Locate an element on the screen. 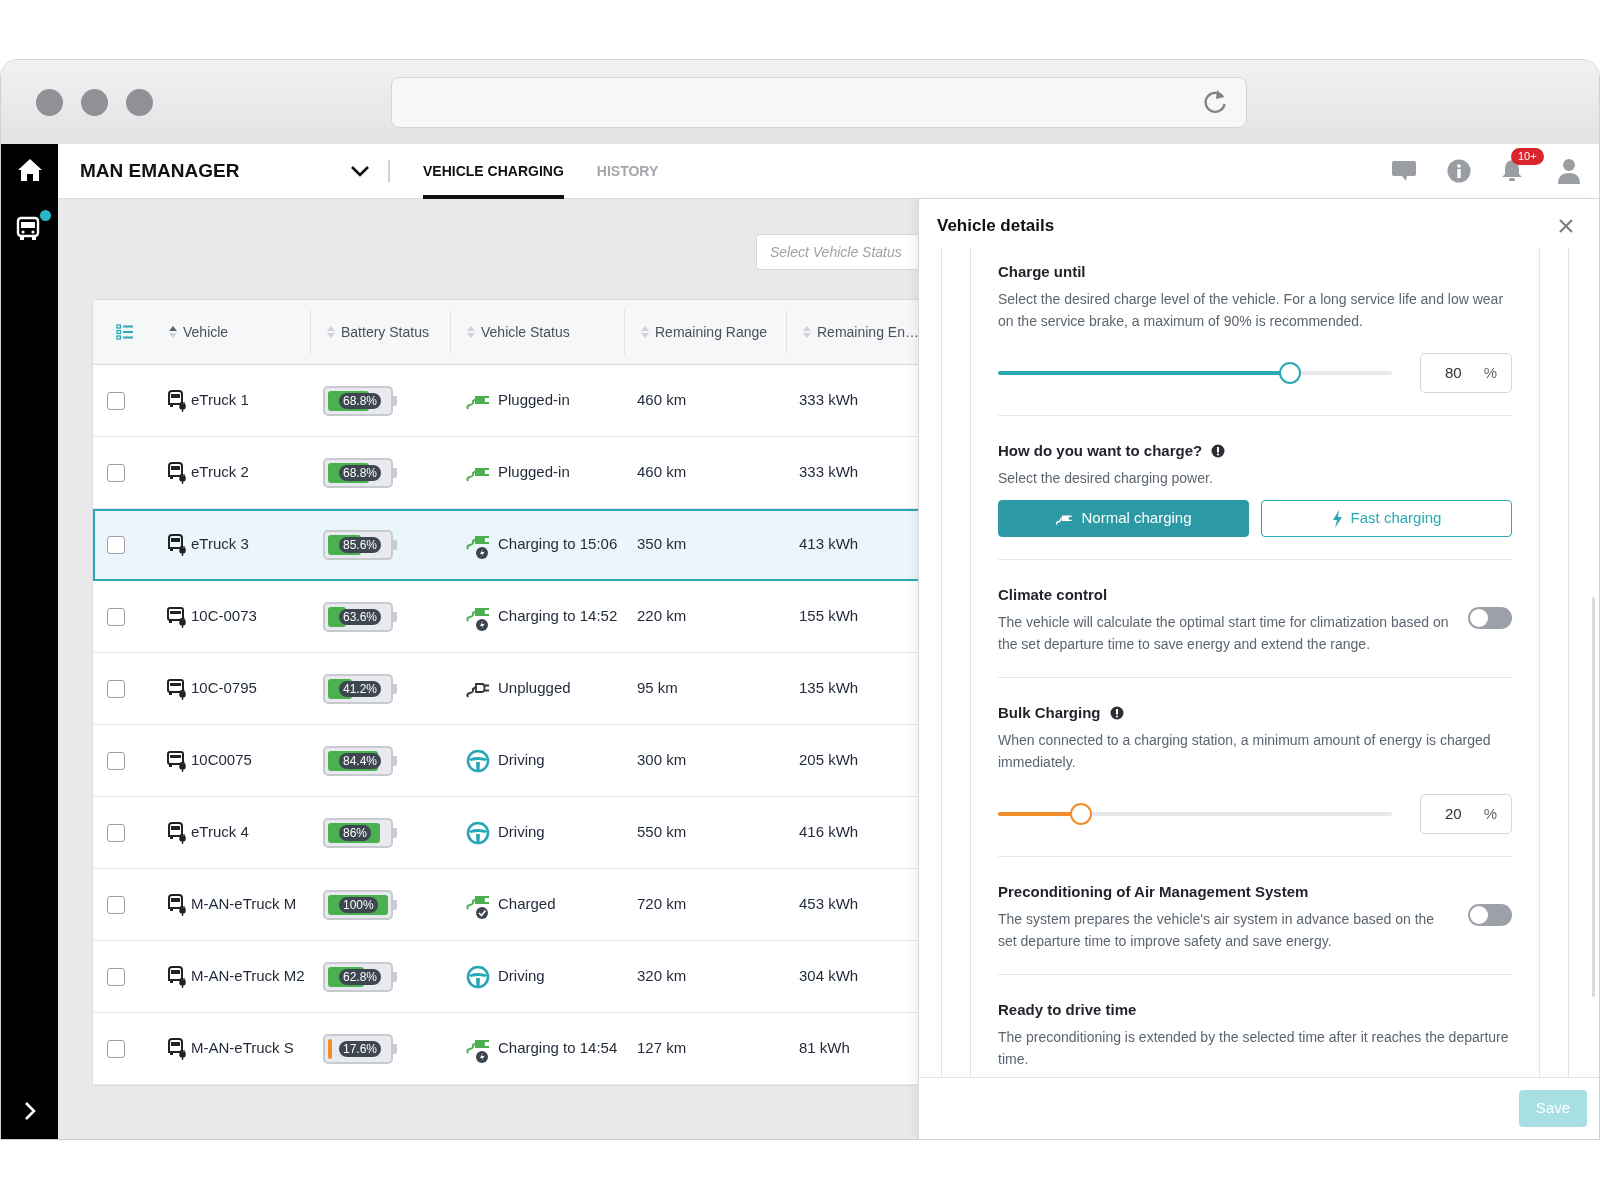 The height and width of the screenshot is (1200, 1600). vehicle-name: eTruck 1 is located at coordinates (220, 400).